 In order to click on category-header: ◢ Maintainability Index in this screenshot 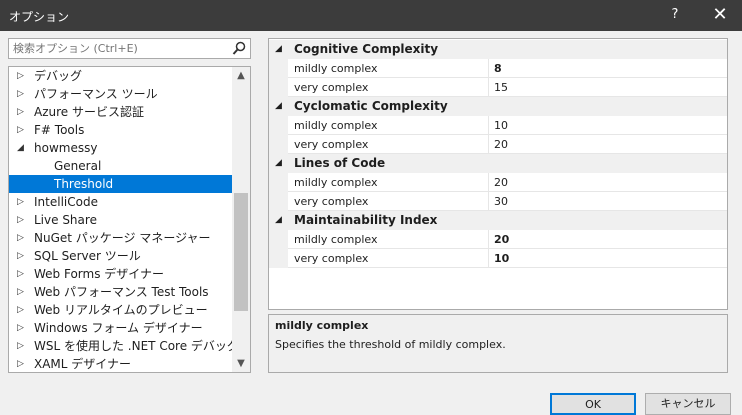, I will do `click(498, 220)`.